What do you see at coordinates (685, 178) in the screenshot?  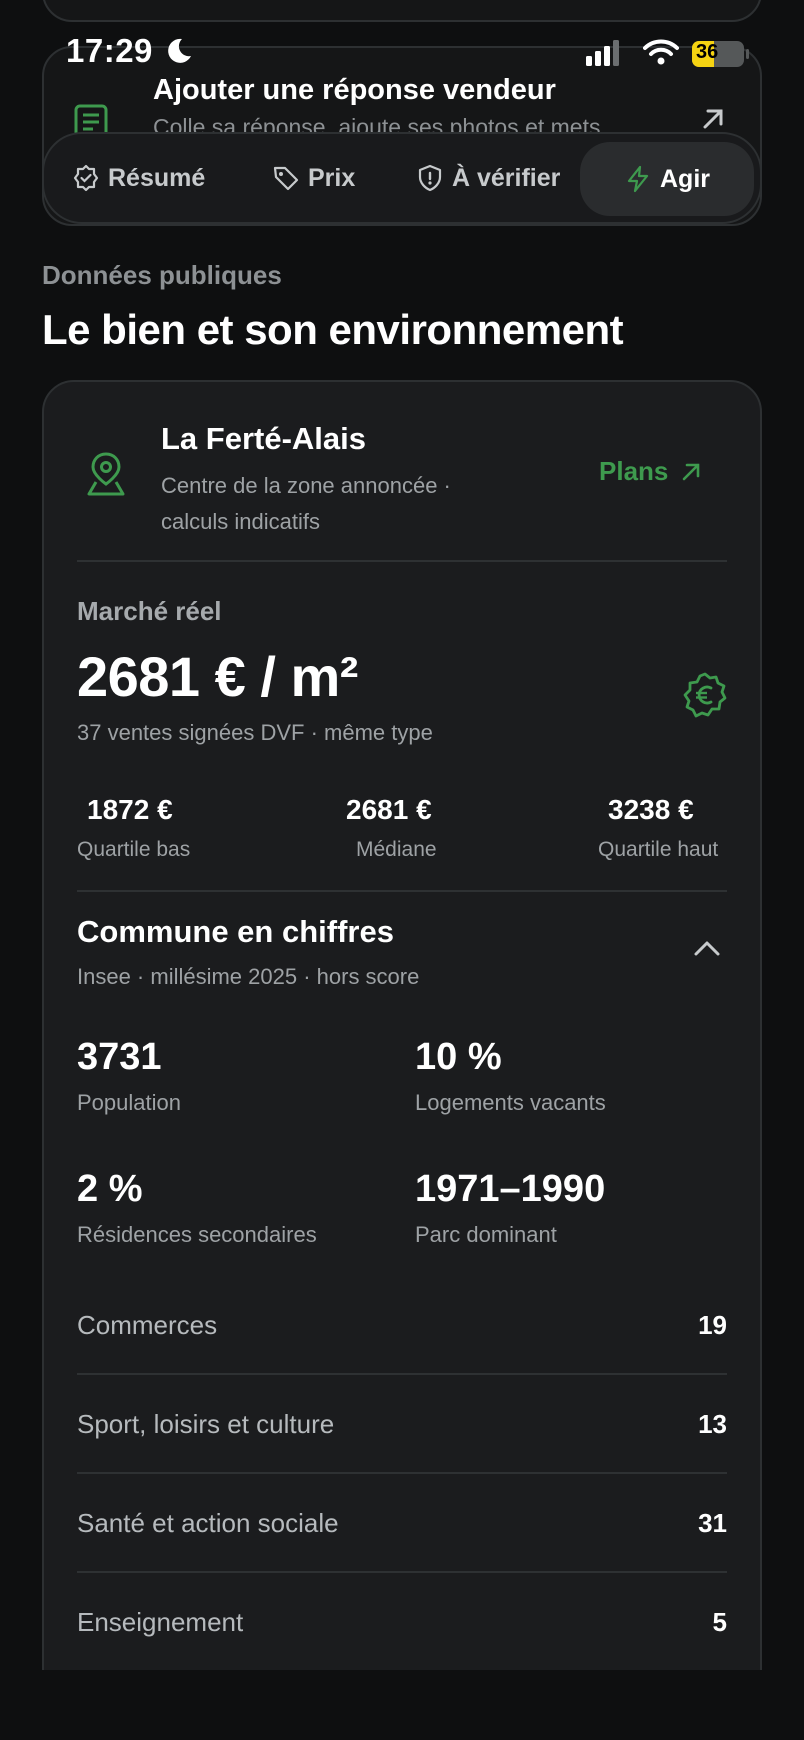 I see `tab-agir-label: Agir` at bounding box center [685, 178].